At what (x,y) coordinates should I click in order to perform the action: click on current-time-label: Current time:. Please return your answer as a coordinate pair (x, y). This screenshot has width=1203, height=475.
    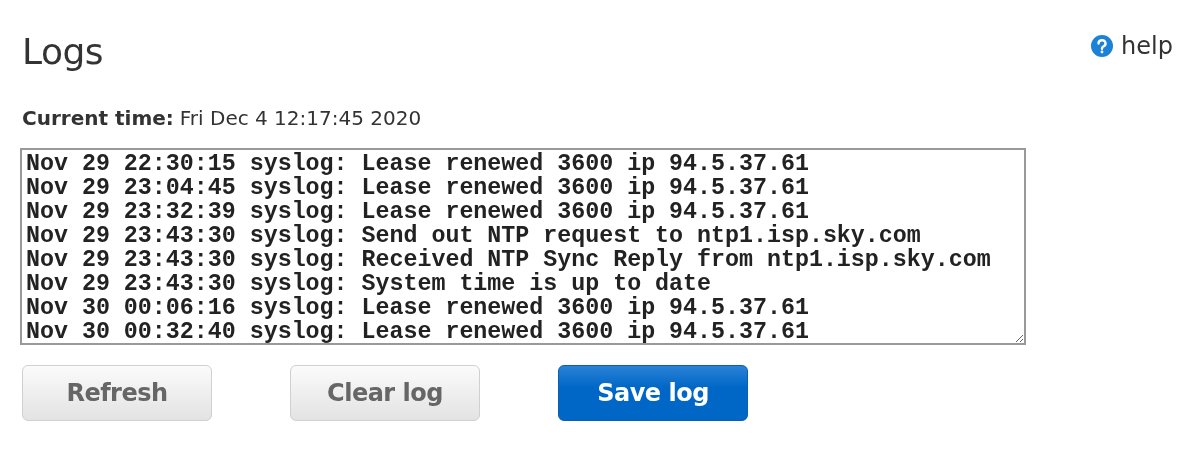
    Looking at the image, I should click on (98, 118).